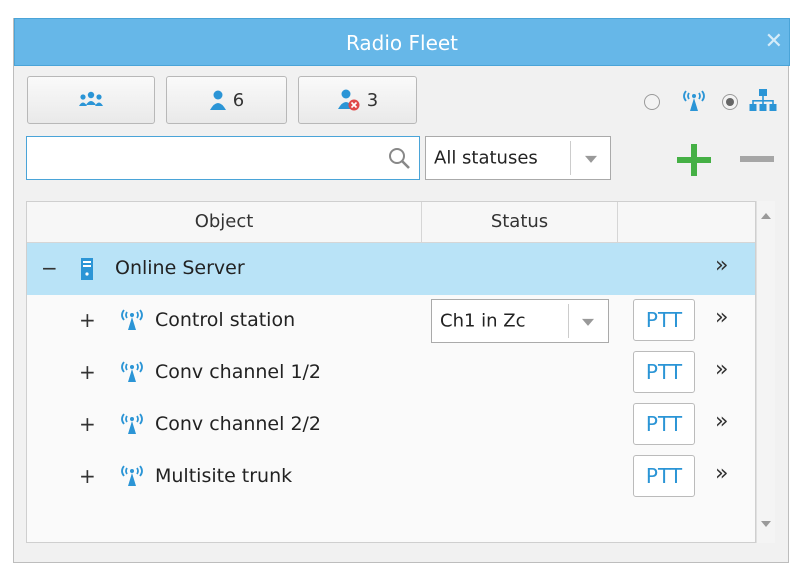 This screenshot has width=791, height=567. Describe the element at coordinates (348, 100) in the screenshot. I see `user-offline-icon` at that location.